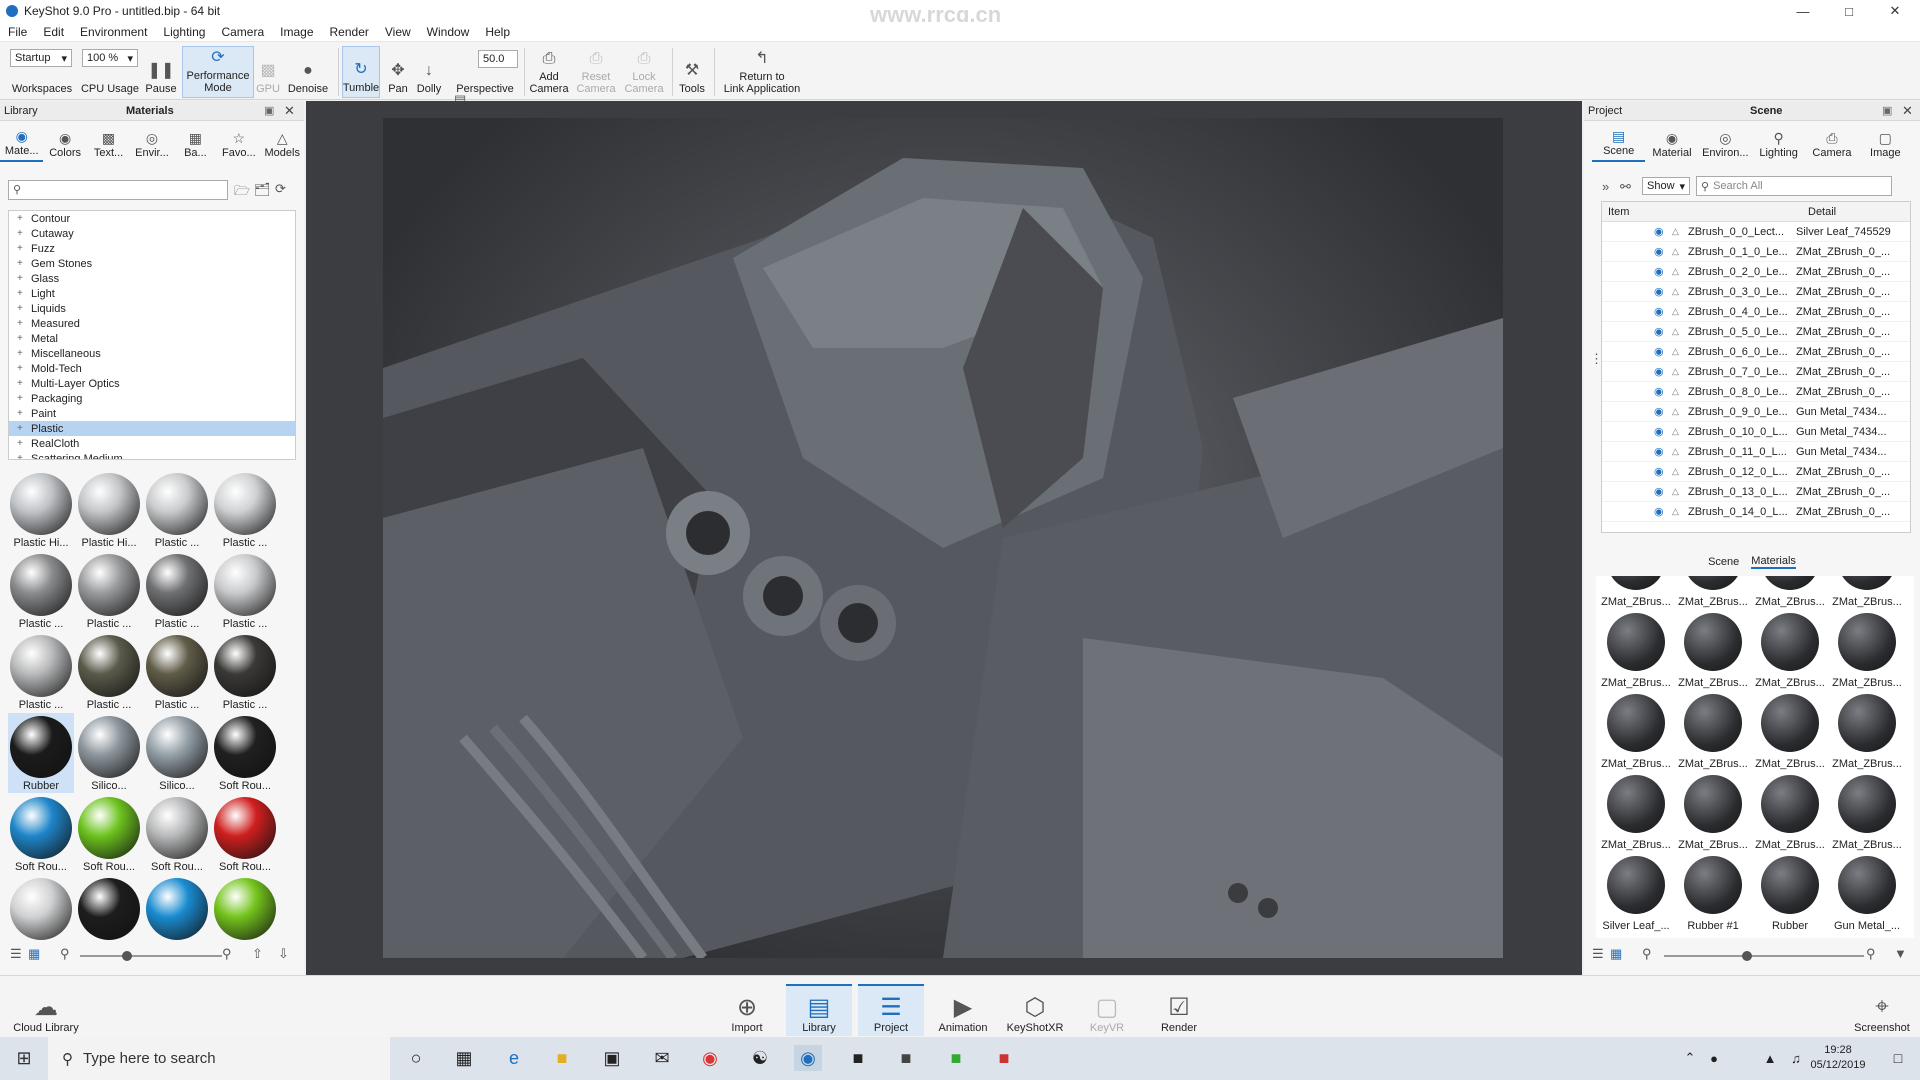 The image size is (1920, 1080). What do you see at coordinates (296, 32) in the screenshot?
I see `menu-image: Image` at bounding box center [296, 32].